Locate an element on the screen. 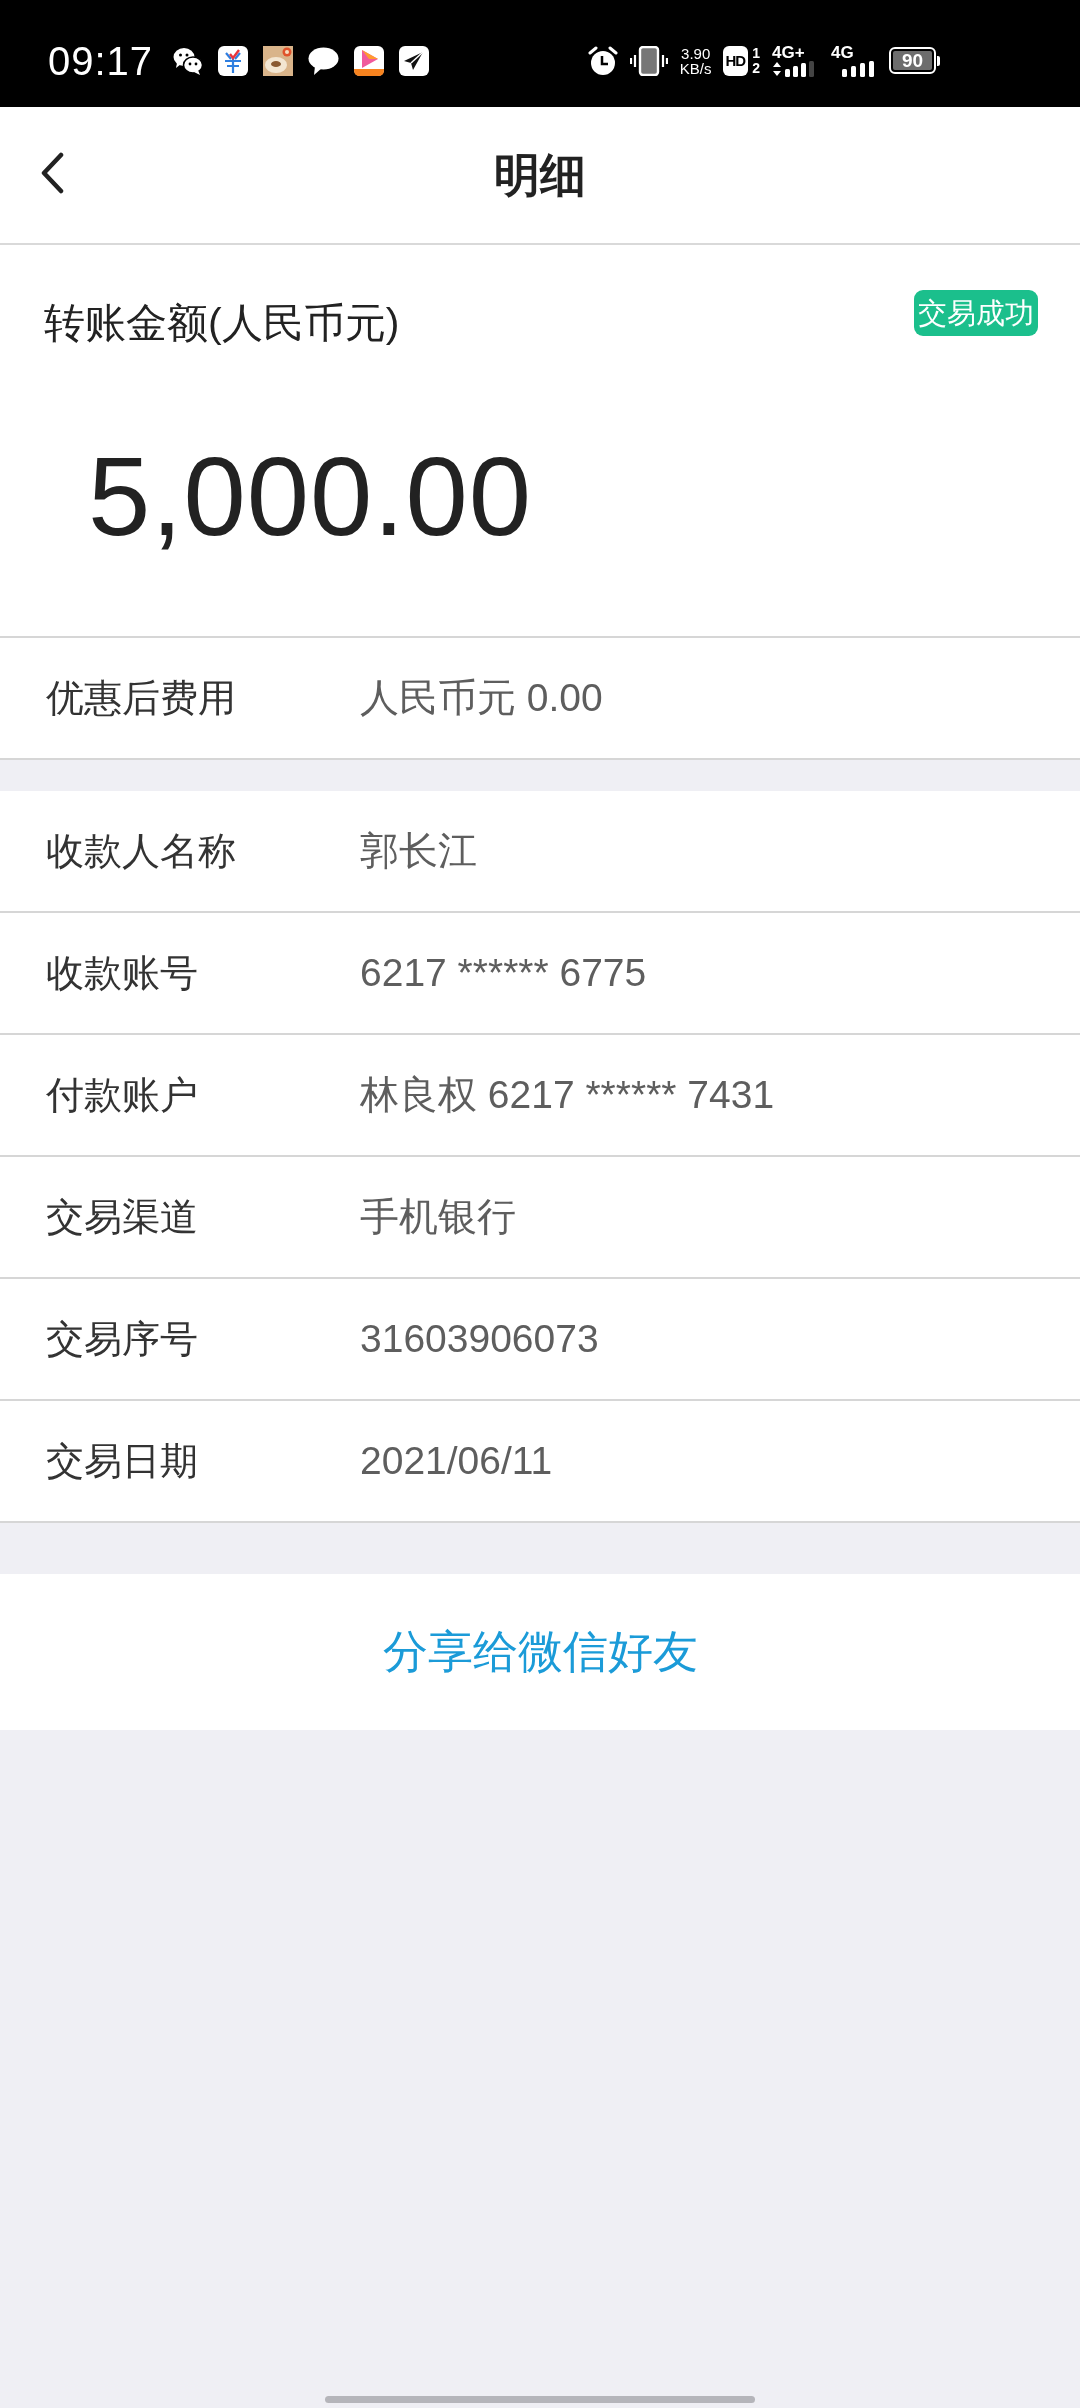 The height and width of the screenshot is (2408, 1080). field-label: 收款人名称 is located at coordinates (141, 851).